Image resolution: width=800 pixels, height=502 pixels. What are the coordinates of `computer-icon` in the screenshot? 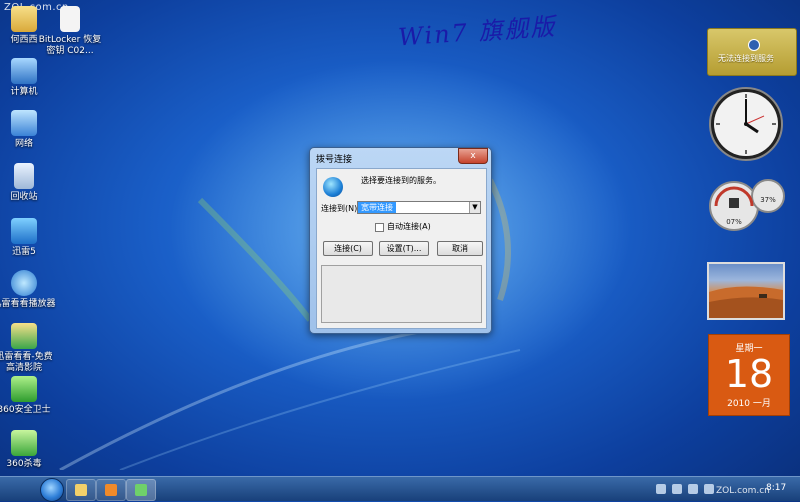 It's located at (24, 71).